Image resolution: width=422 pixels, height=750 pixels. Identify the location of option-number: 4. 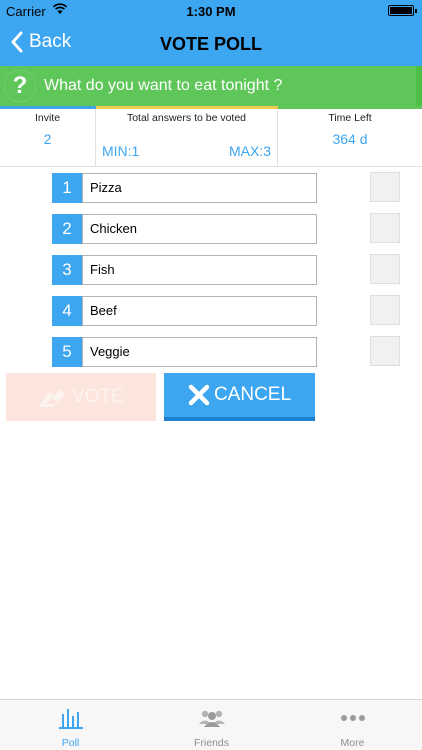
(67, 311).